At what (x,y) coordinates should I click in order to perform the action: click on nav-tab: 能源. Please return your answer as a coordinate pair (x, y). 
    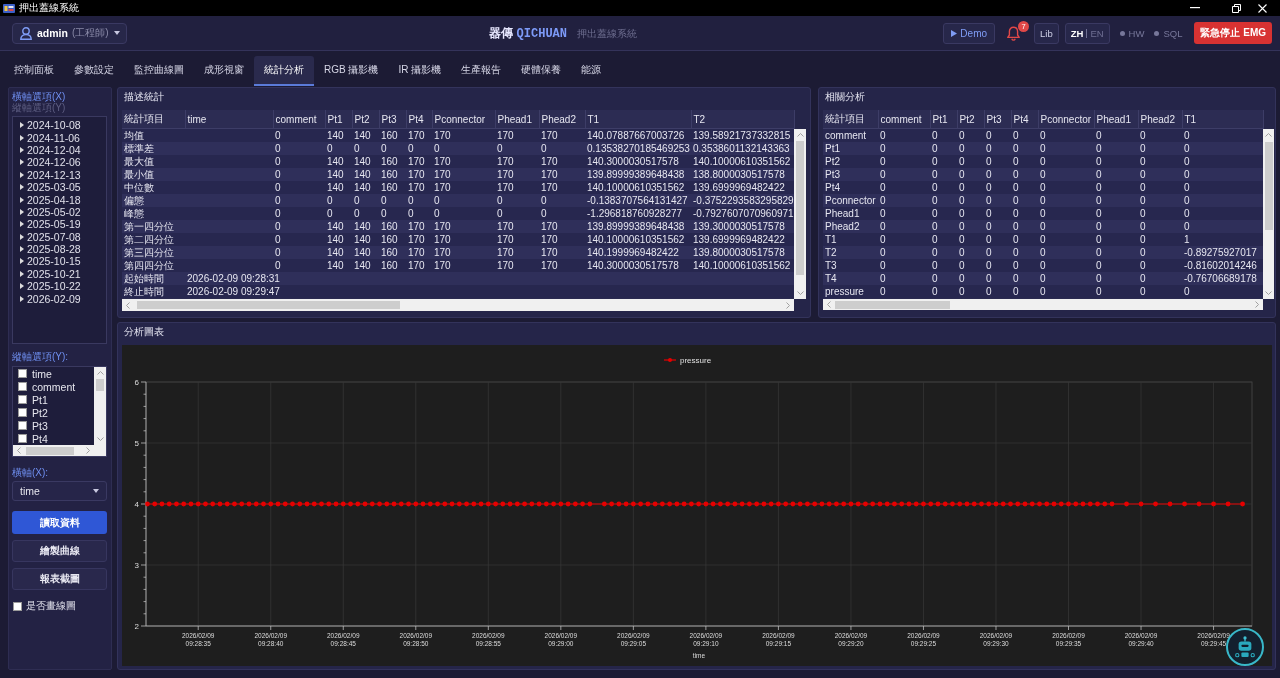
    Looking at the image, I should click on (591, 71).